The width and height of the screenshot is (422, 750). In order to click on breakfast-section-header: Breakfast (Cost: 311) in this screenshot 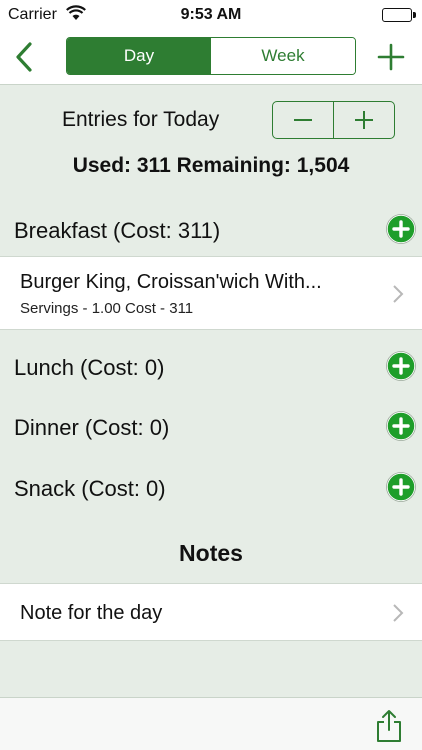, I will do `click(211, 231)`.